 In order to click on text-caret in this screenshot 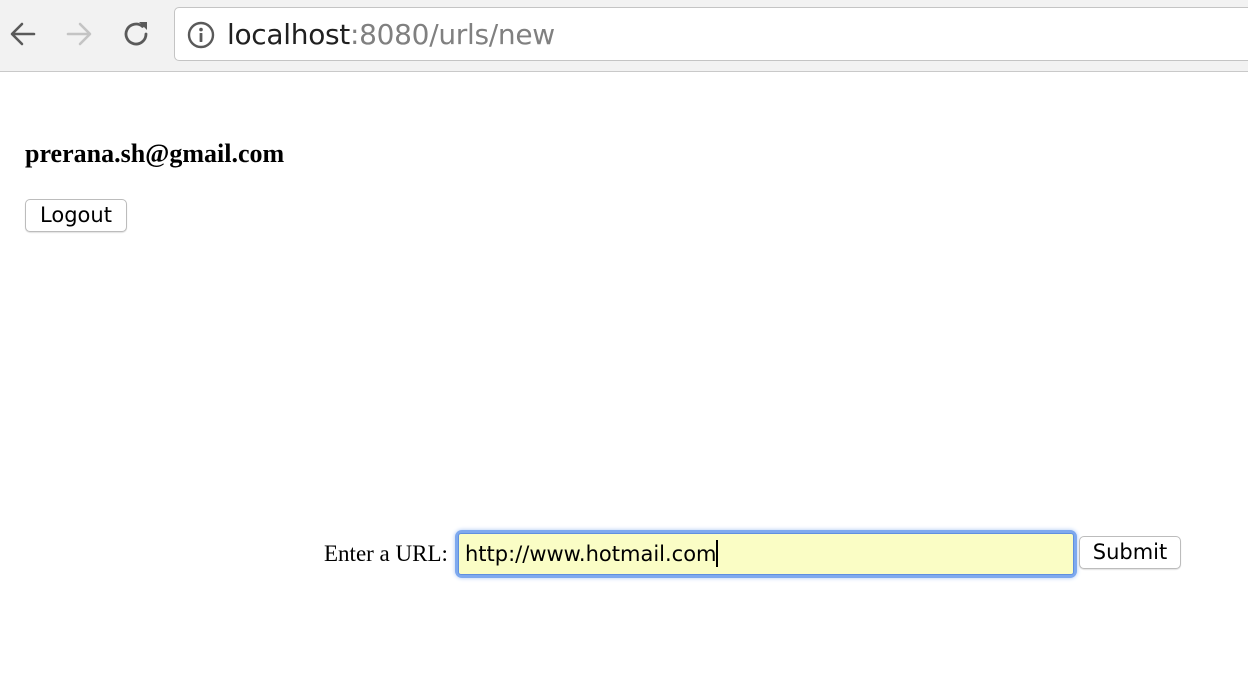, I will do `click(717, 553)`.